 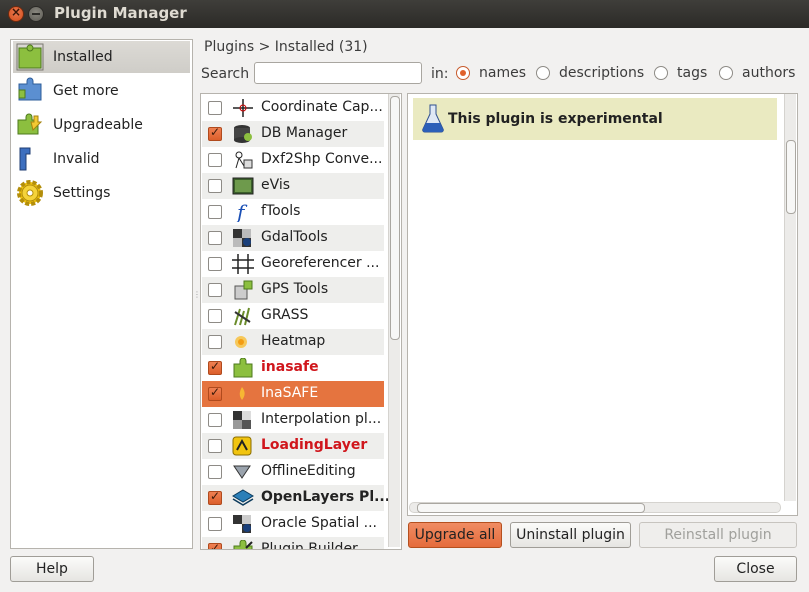 I want to click on plugin-row-gdaltools: GdalTools, so click(x=293, y=238).